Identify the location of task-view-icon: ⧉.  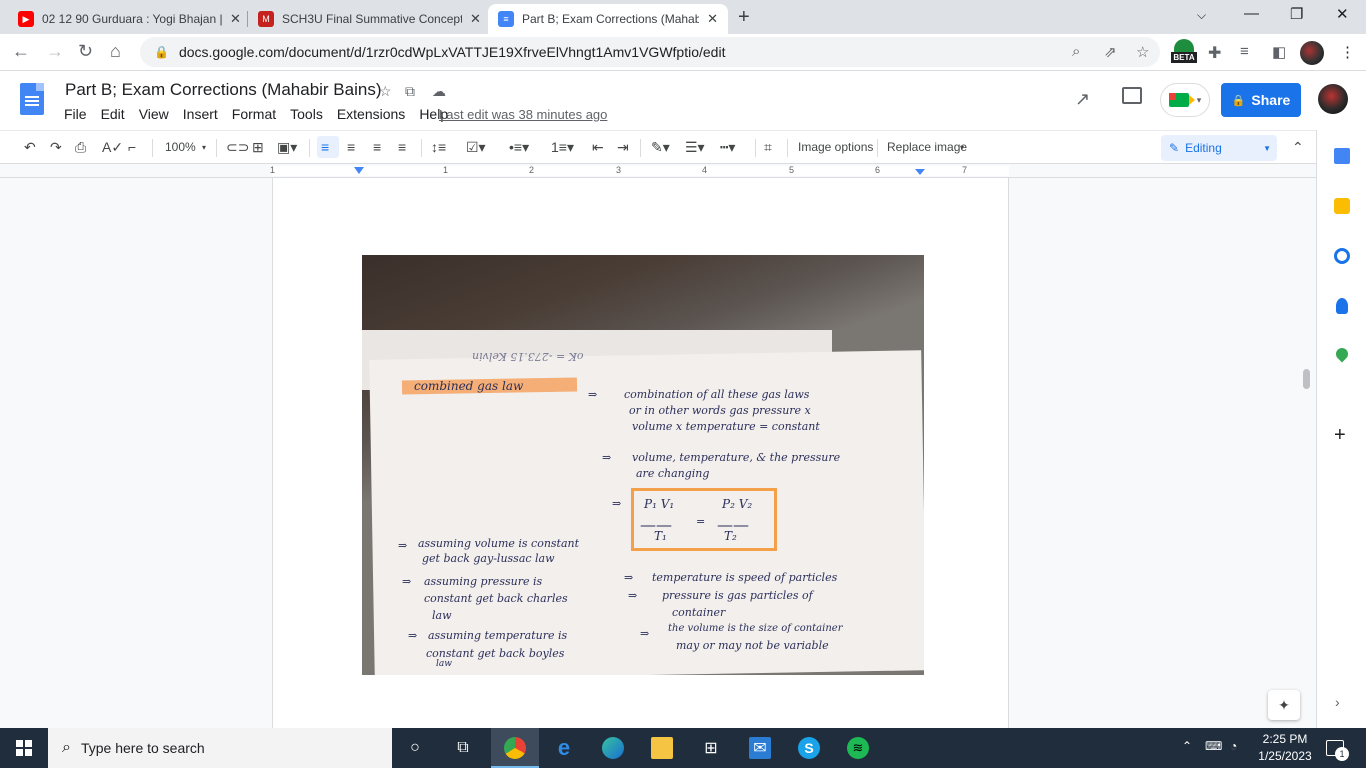
(463, 748).